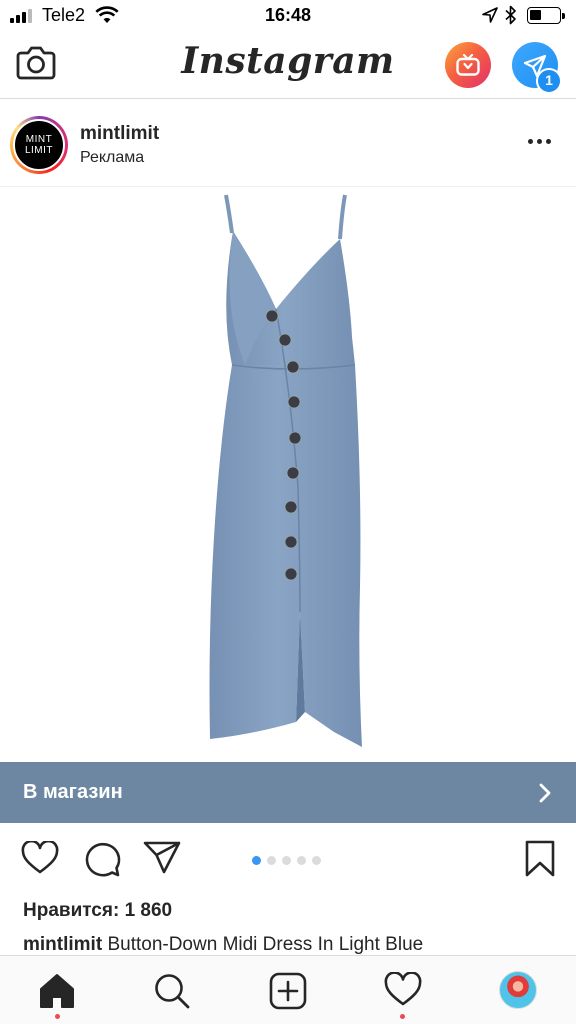 This screenshot has height=1024, width=576. I want to click on shop-now-label: В магазин, so click(73, 792).